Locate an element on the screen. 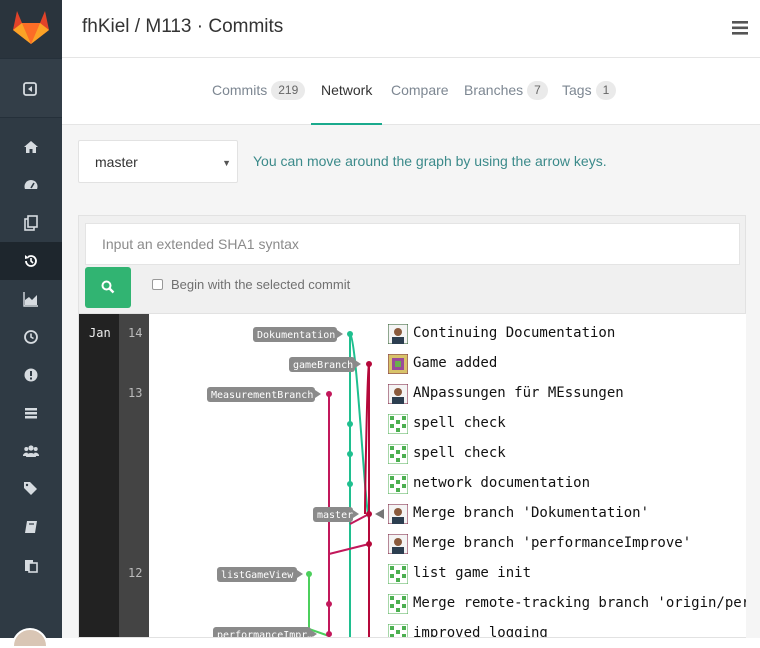 The width and height of the screenshot is (760, 648). tab-branches: Branches 7 is located at coordinates (506, 91).